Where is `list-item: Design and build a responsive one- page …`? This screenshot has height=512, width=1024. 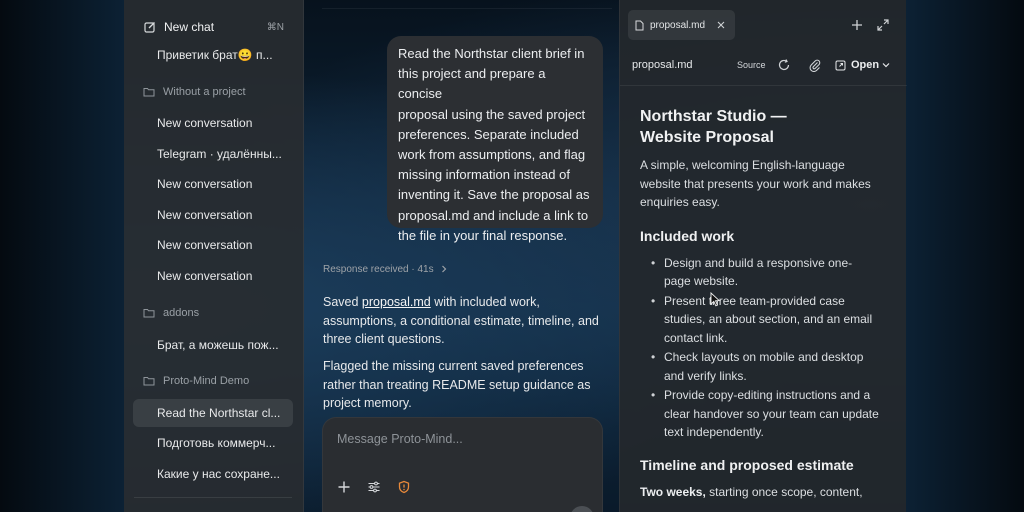 list-item: Design and build a responsive one- page … is located at coordinates (765, 272).